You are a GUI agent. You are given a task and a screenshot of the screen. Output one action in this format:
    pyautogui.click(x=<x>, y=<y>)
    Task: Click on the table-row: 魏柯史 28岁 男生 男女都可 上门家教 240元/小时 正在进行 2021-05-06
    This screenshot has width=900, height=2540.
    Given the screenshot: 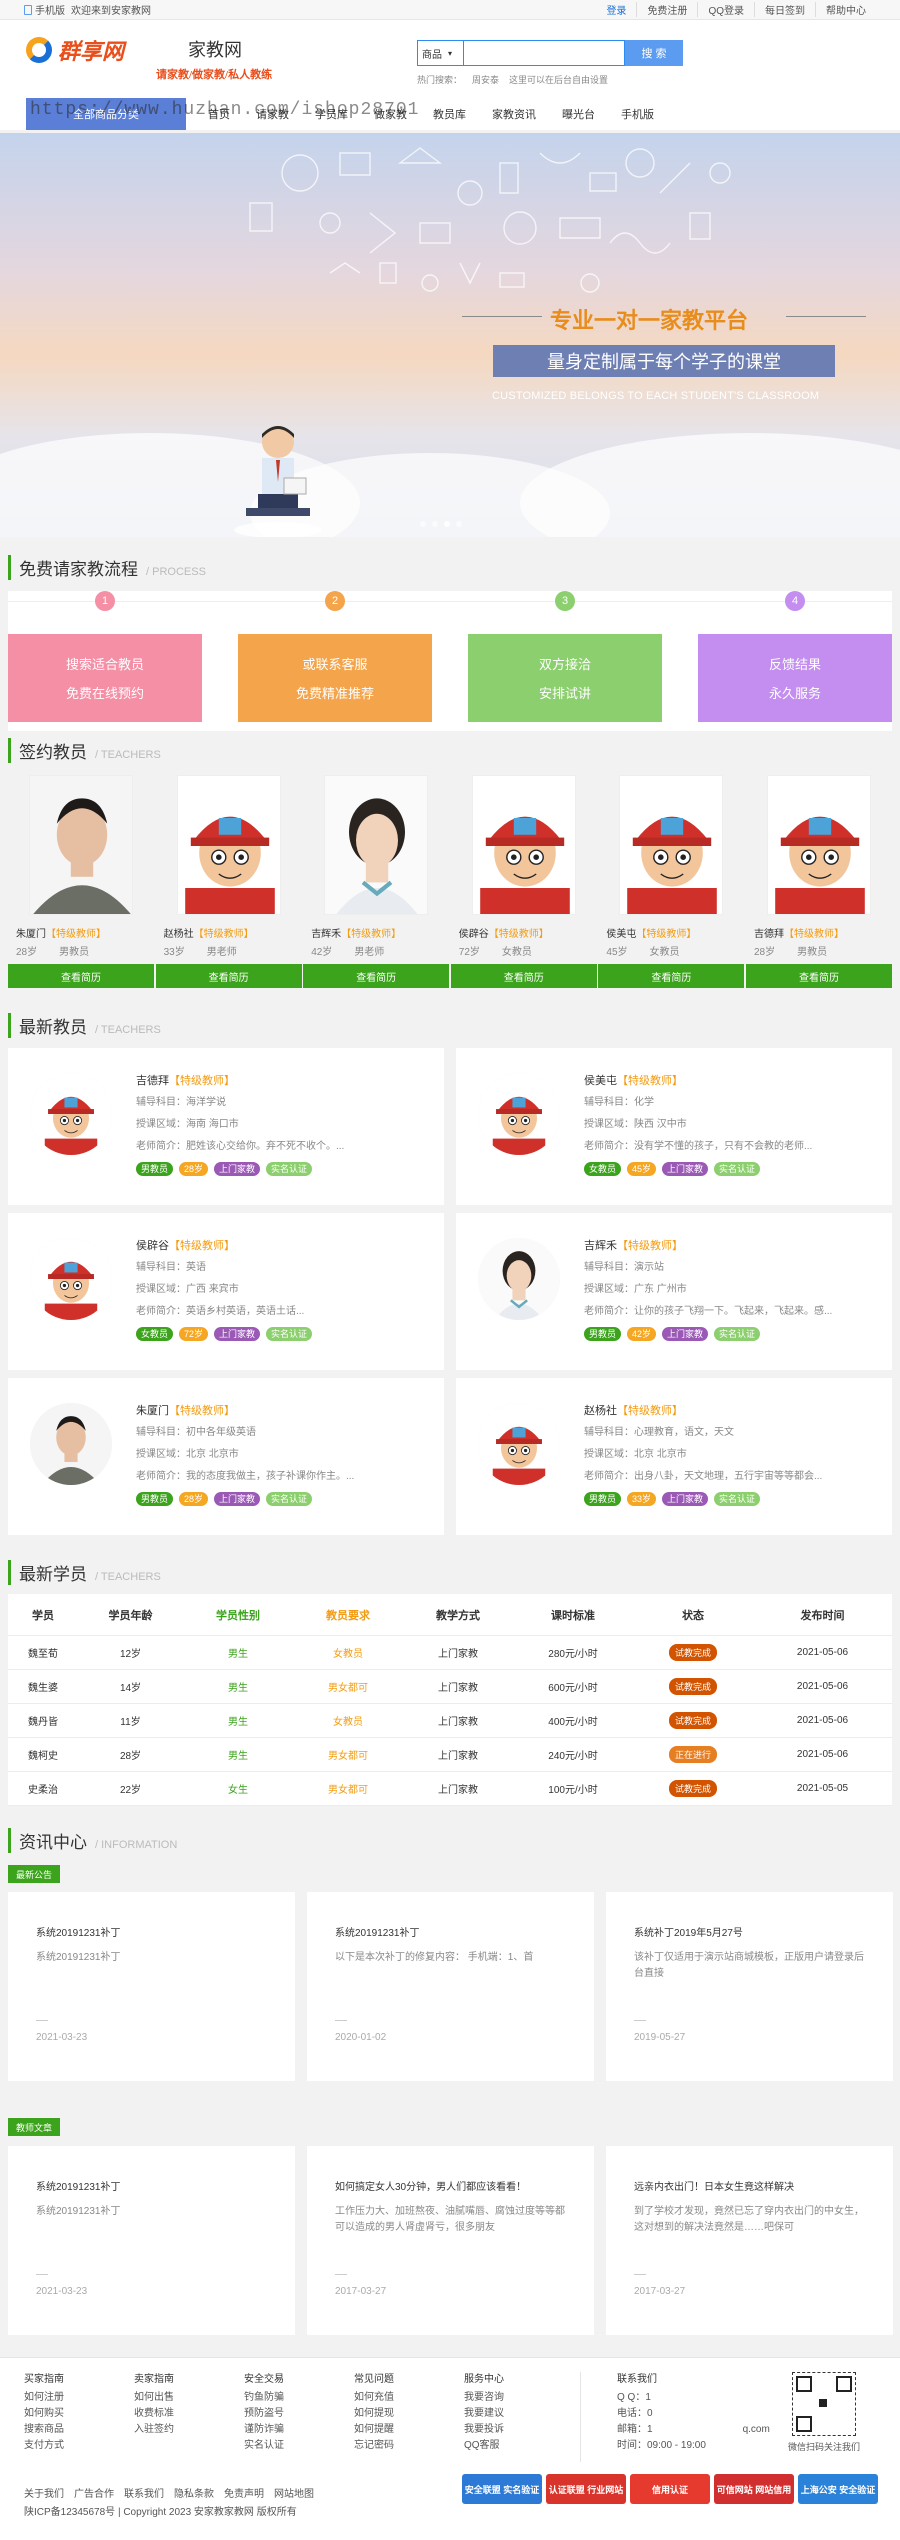 What is the action you would take?
    pyautogui.click(x=450, y=1755)
    